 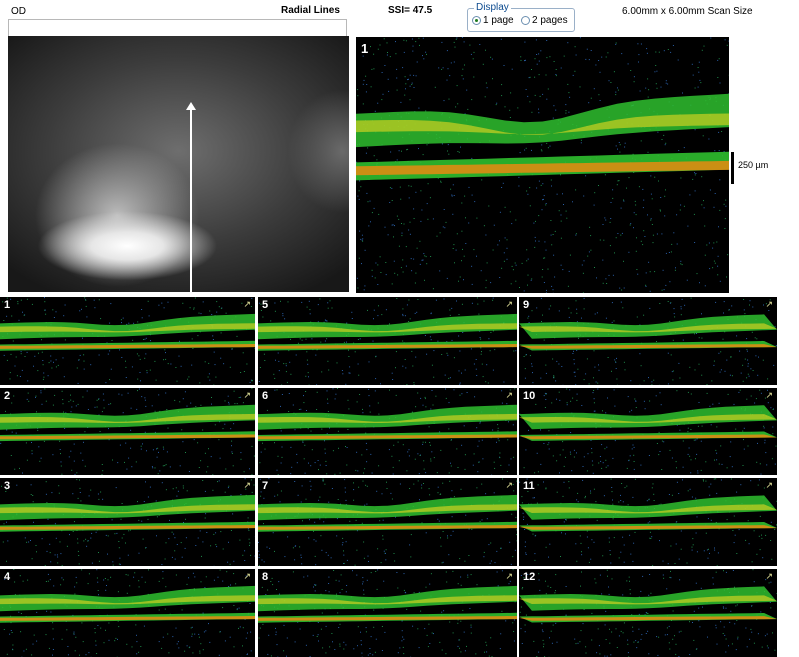 I want to click on oct-bscan-thumbnail: 10 ↗, so click(x=648, y=431).